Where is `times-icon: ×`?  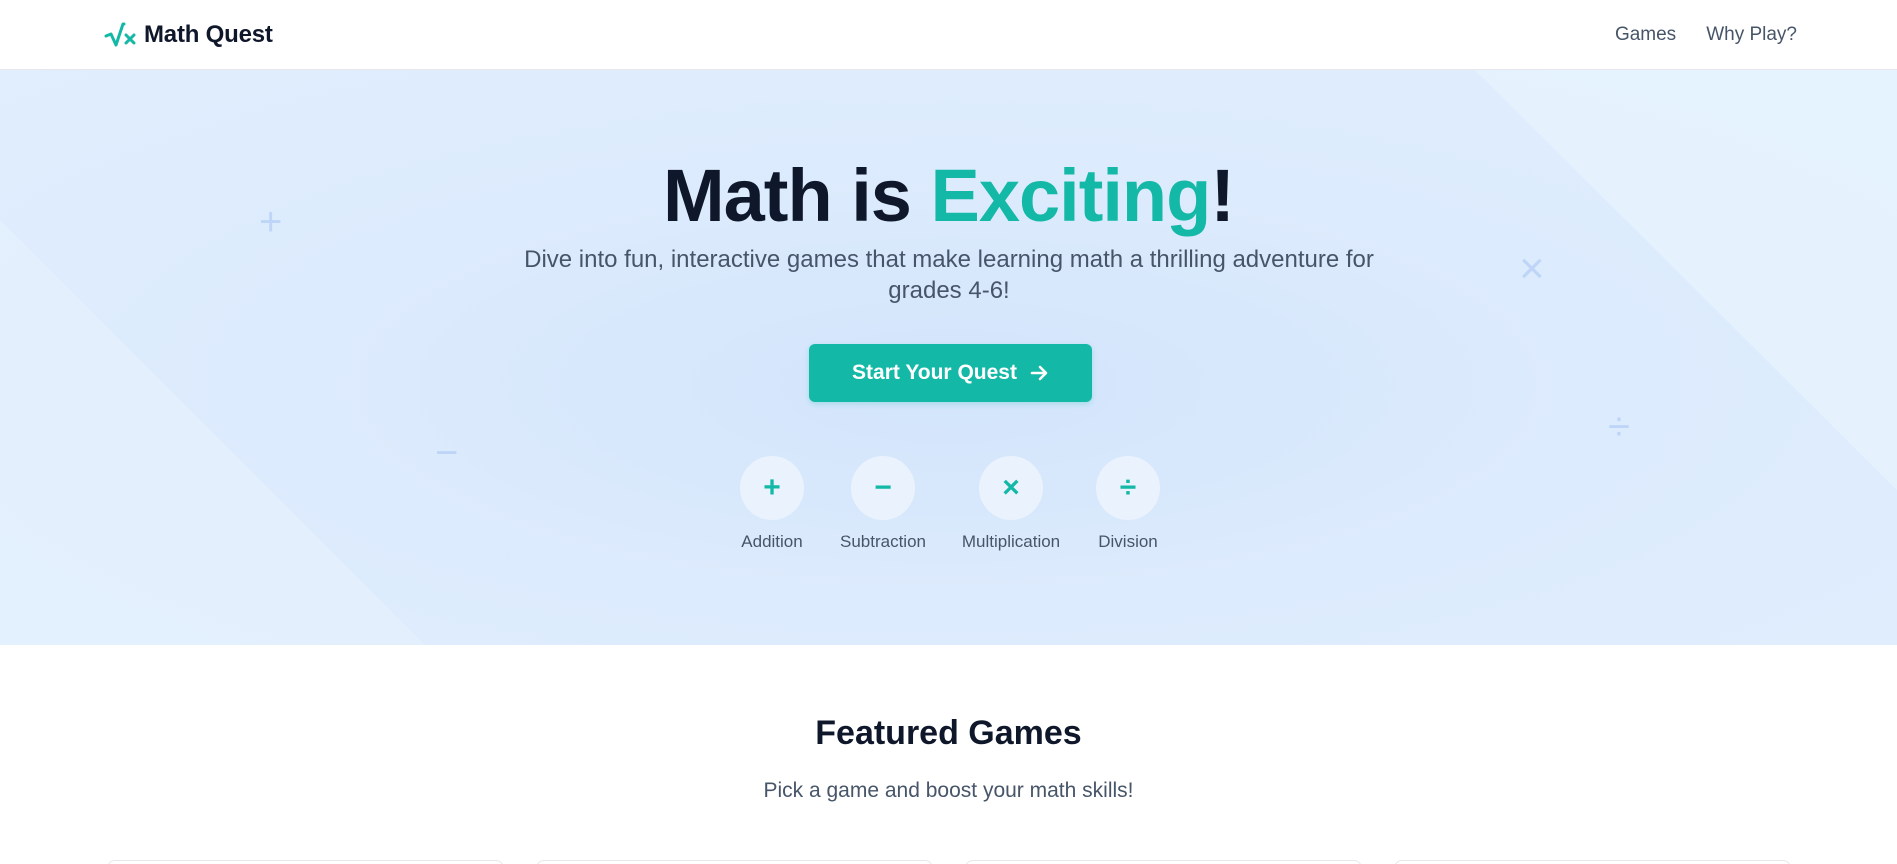 times-icon: × is located at coordinates (1011, 488).